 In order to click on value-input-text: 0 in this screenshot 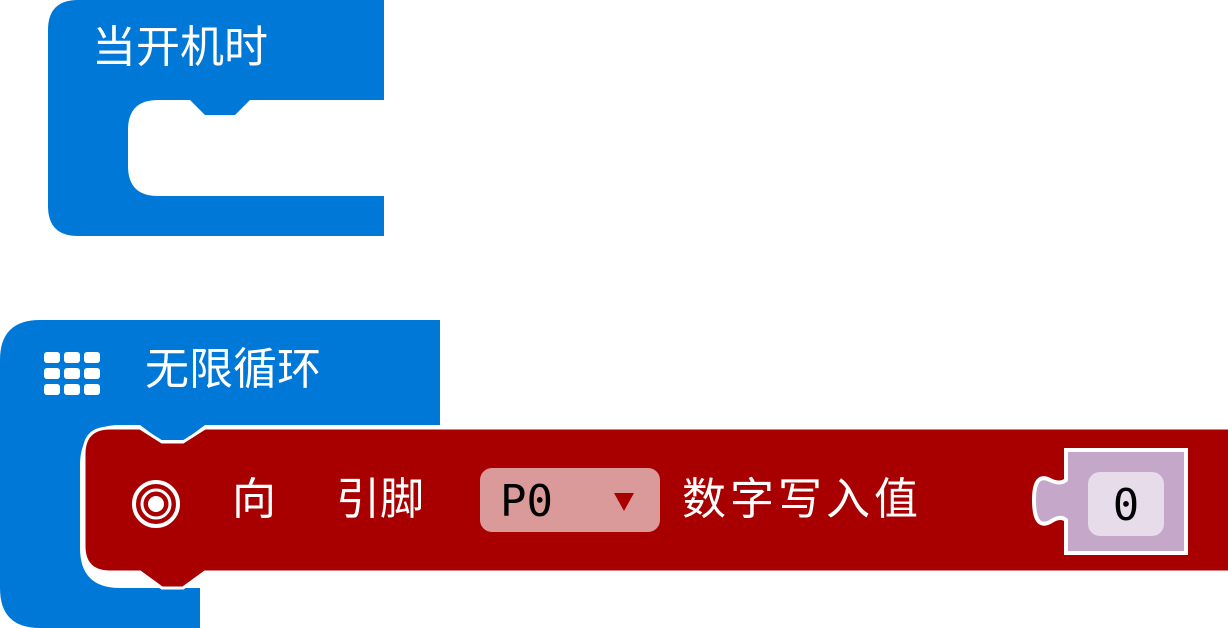, I will do `click(1126, 505)`.